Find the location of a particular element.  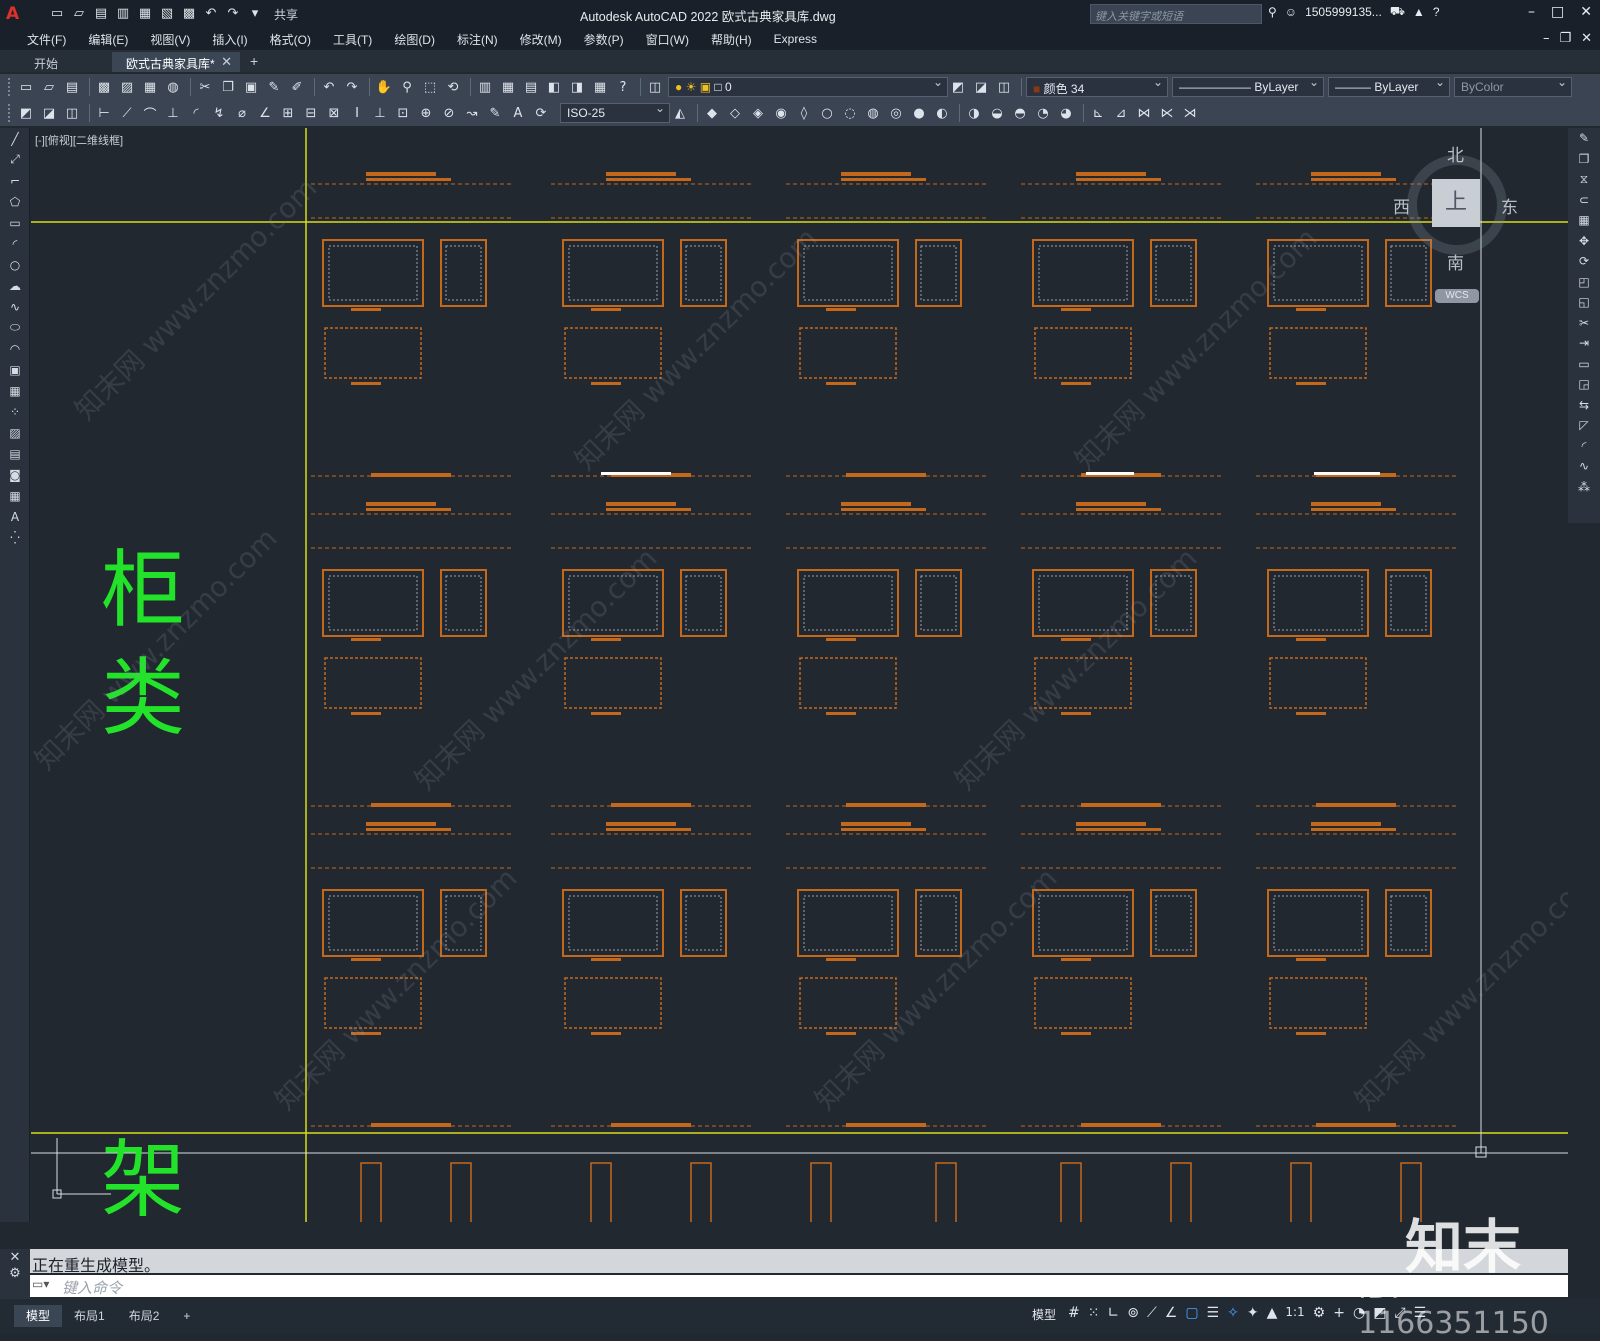

join-tool-icon: ⇆ is located at coordinates (1584, 405).